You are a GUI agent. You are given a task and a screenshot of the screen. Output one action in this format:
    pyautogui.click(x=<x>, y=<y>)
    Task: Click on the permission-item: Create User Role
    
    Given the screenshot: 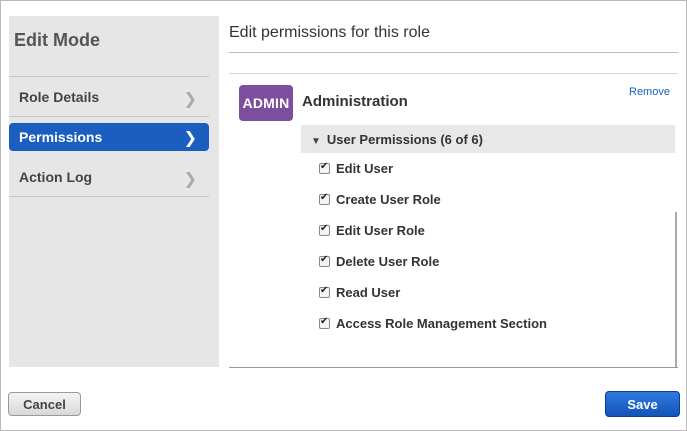 What is the action you would take?
    pyautogui.click(x=433, y=207)
    